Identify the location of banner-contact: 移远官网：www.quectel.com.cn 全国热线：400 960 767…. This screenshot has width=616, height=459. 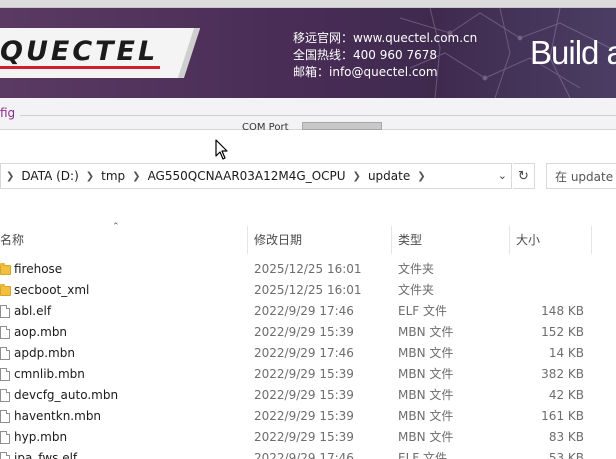
(385, 55).